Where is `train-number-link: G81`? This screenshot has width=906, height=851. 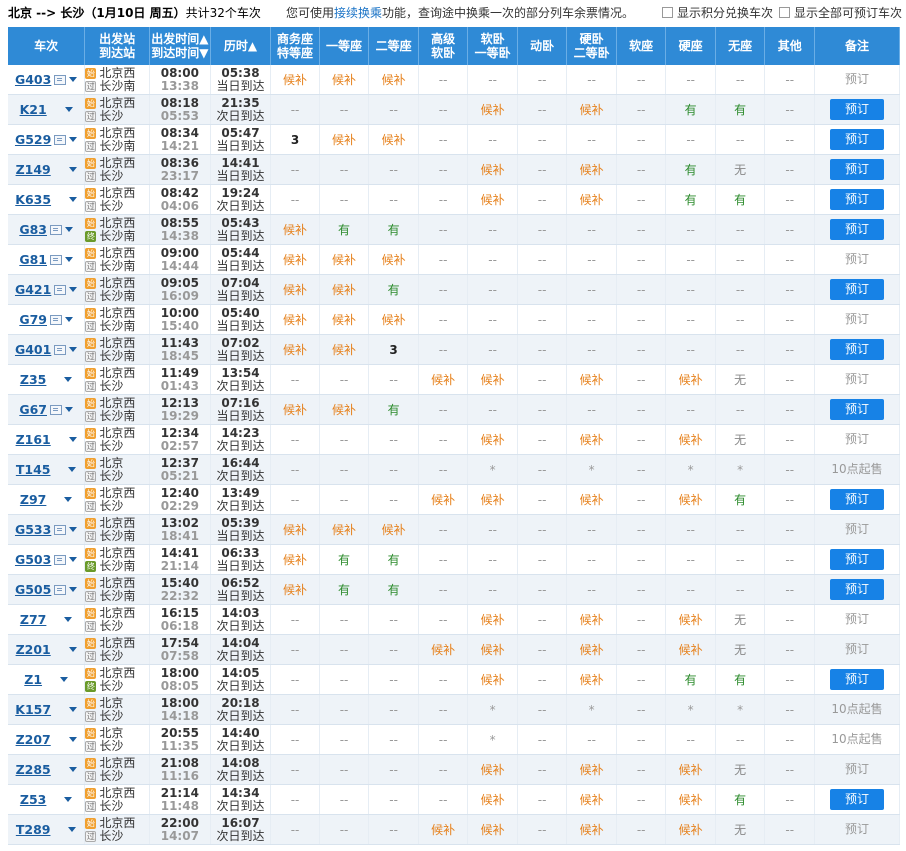
train-number-link: G81 is located at coordinates (33, 259).